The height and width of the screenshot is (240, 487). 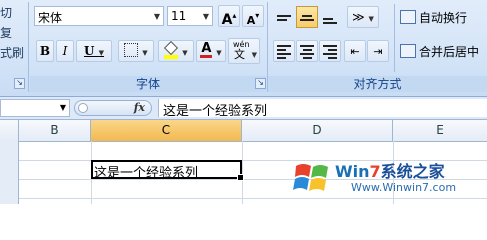 What do you see at coordinates (449, 52) in the screenshot?
I see `merge-center-label: 合并后居中` at bounding box center [449, 52].